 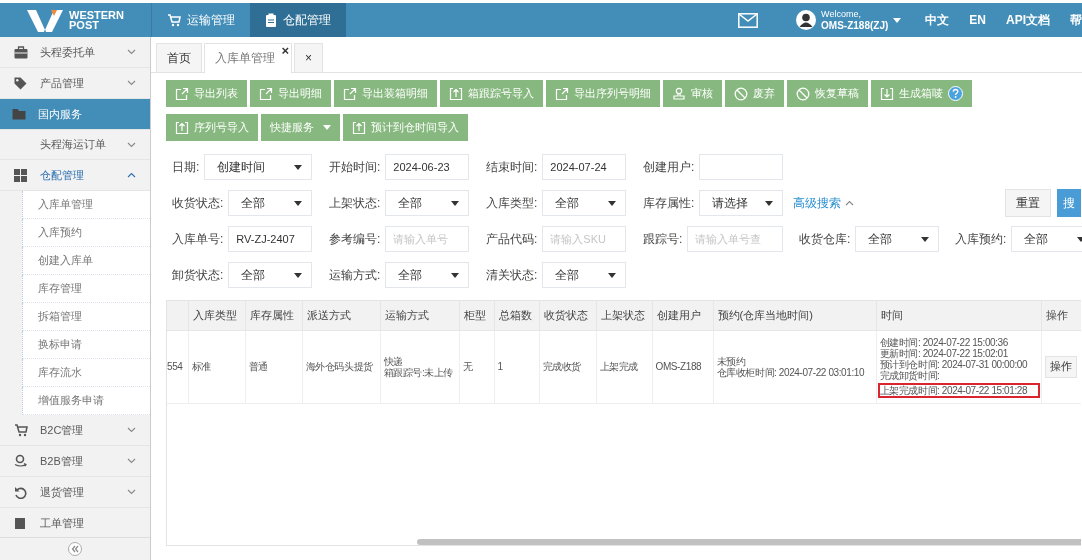 I want to click on field-label: 卸货状态:, so click(x=198, y=275).